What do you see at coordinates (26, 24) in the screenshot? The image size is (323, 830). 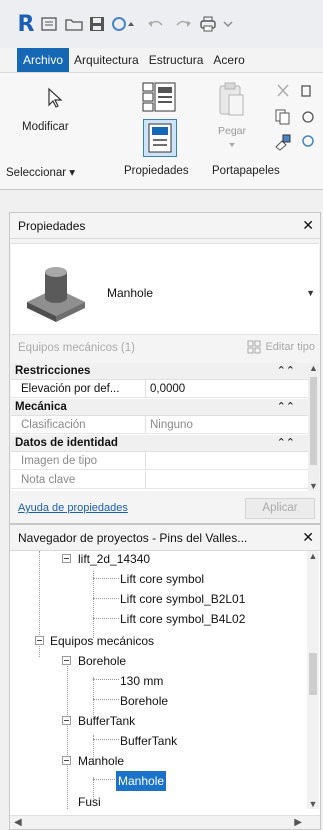 I see `revit-logo: R` at bounding box center [26, 24].